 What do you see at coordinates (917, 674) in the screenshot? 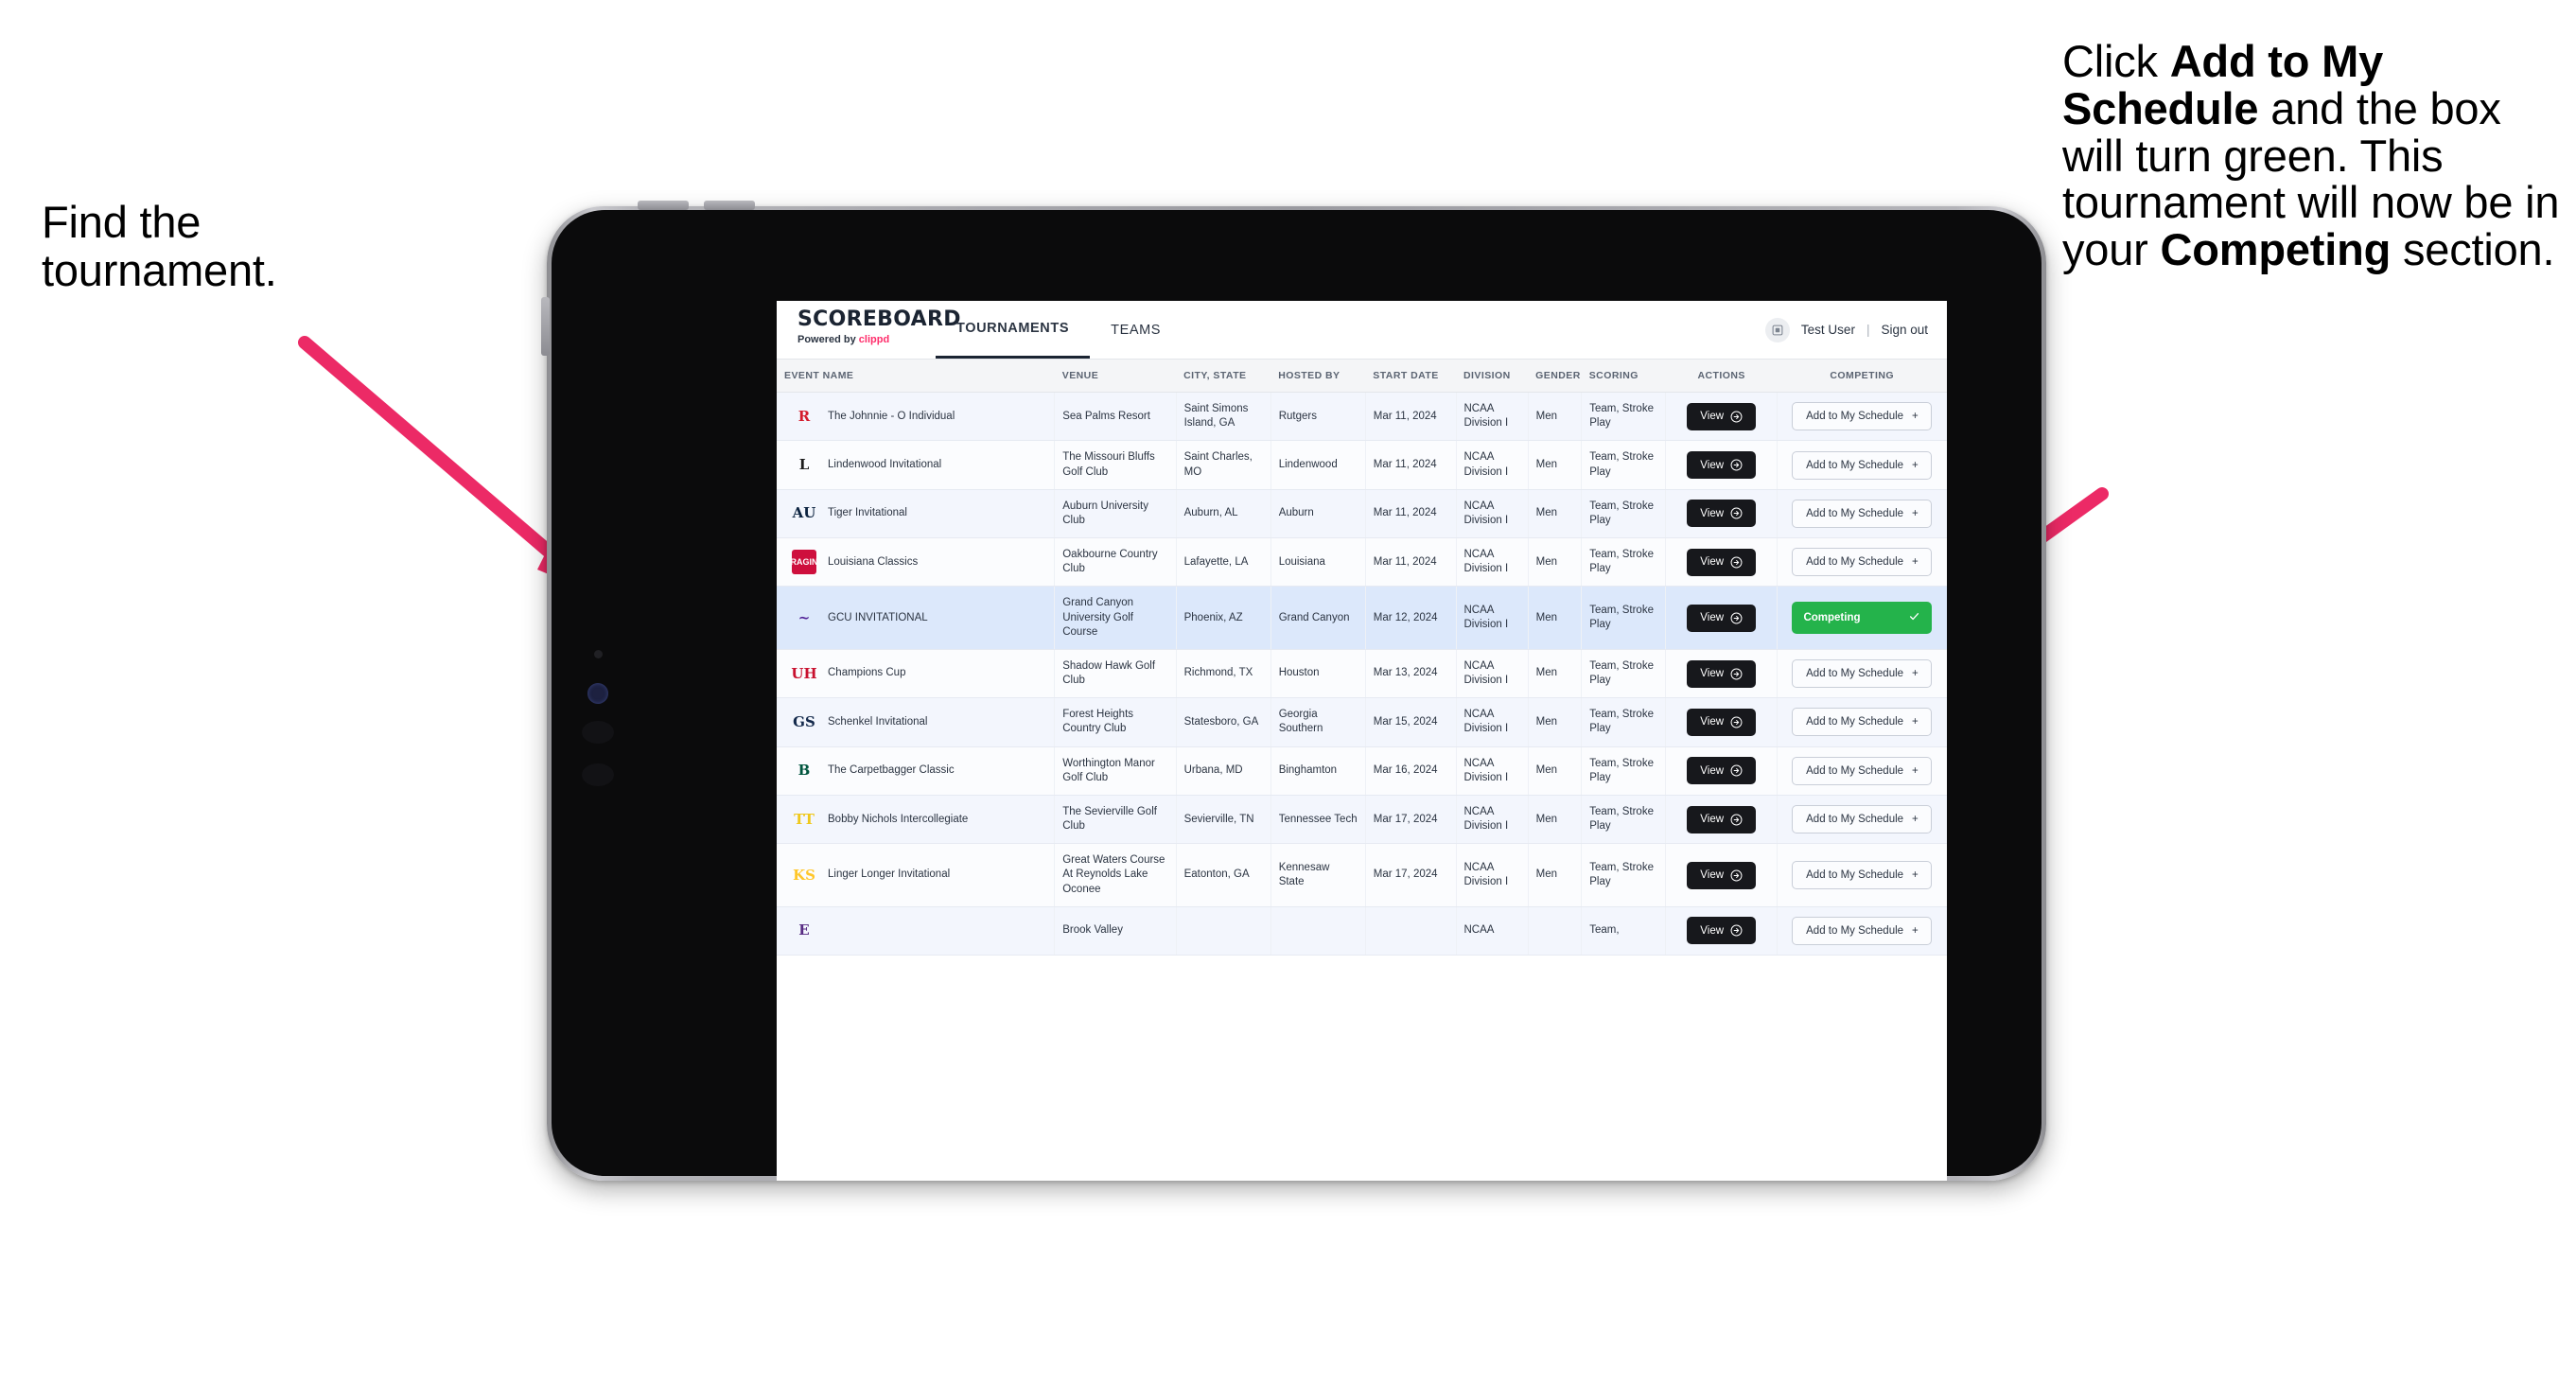
I see `cell-event-name: UH Champions Cup` at bounding box center [917, 674].